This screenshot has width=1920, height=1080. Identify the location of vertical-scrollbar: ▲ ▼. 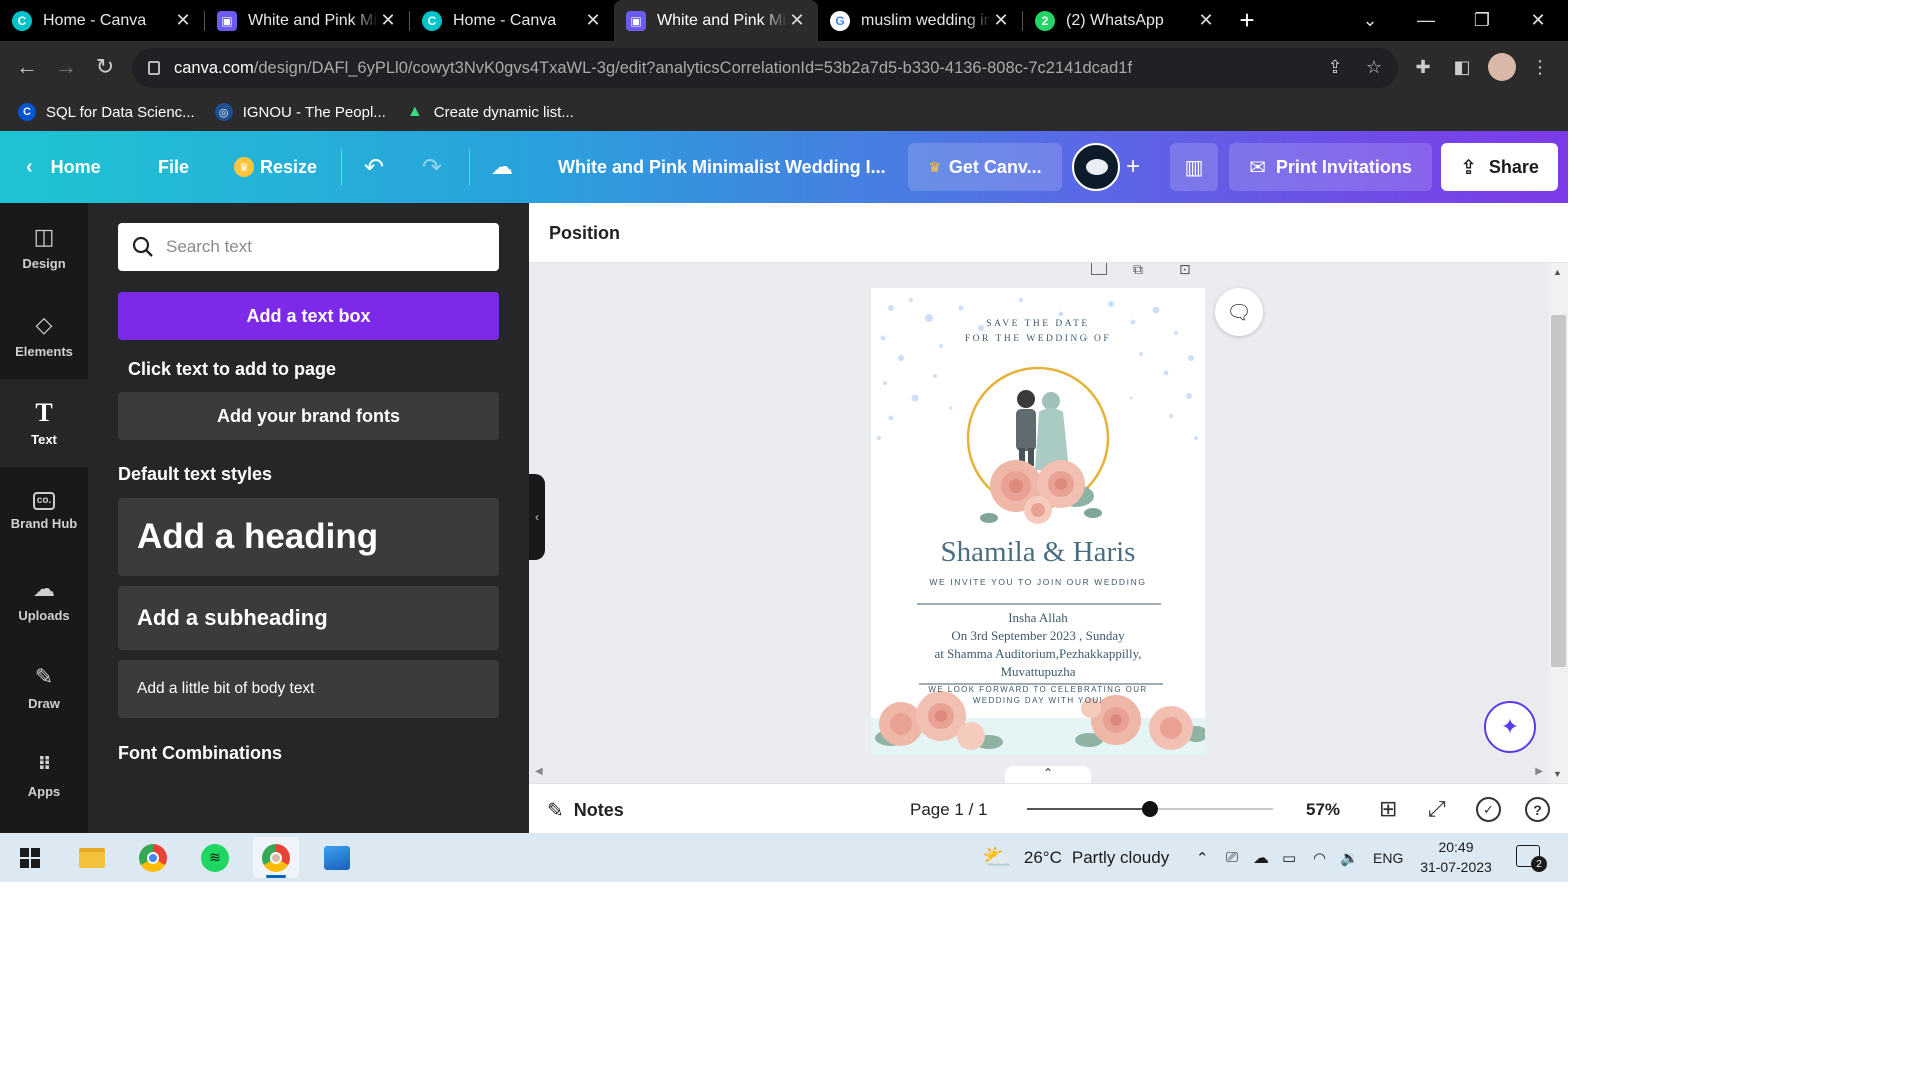
(1558, 523).